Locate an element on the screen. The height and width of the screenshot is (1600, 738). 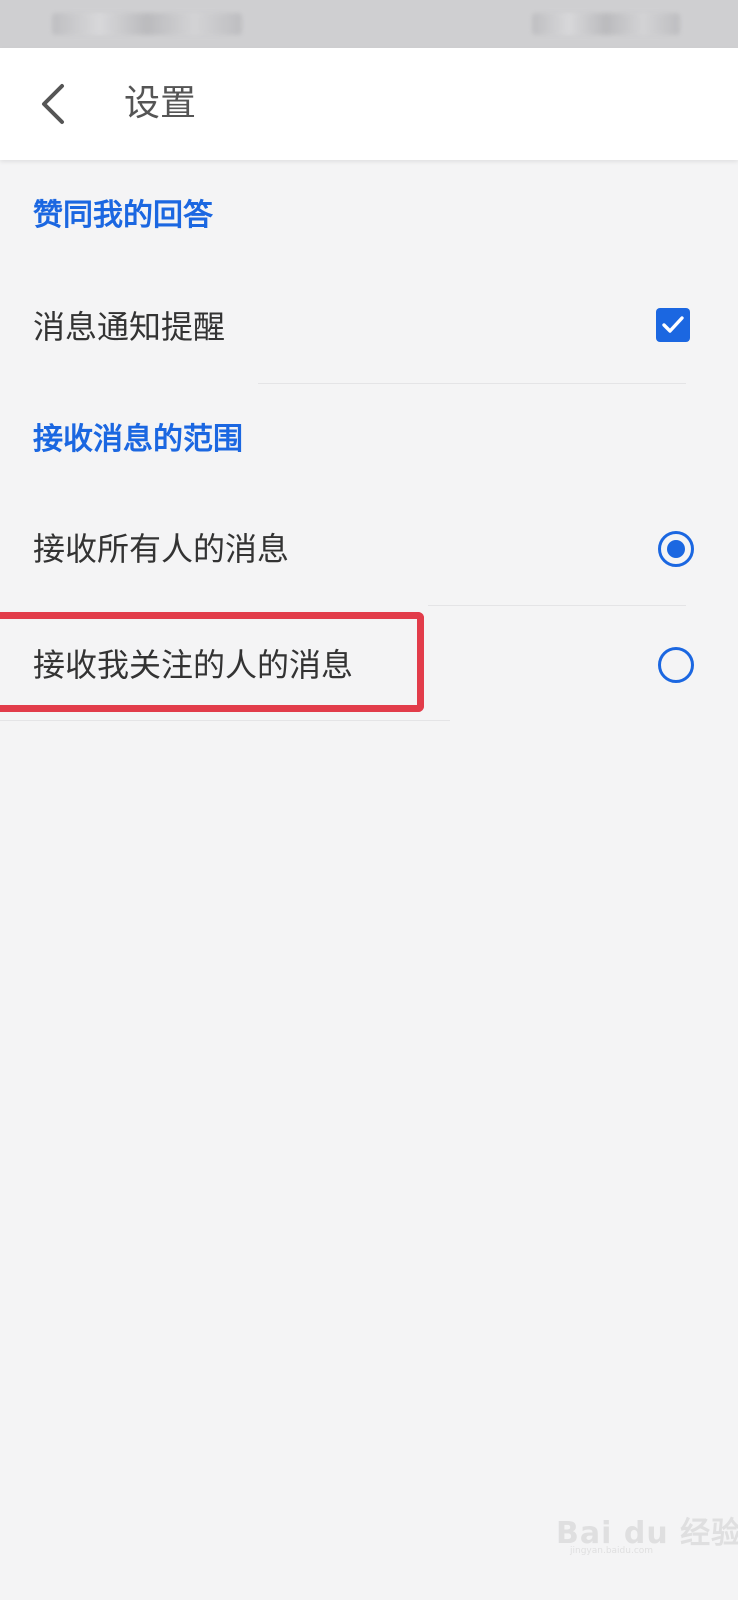
status-bar is located at coordinates (369, 24).